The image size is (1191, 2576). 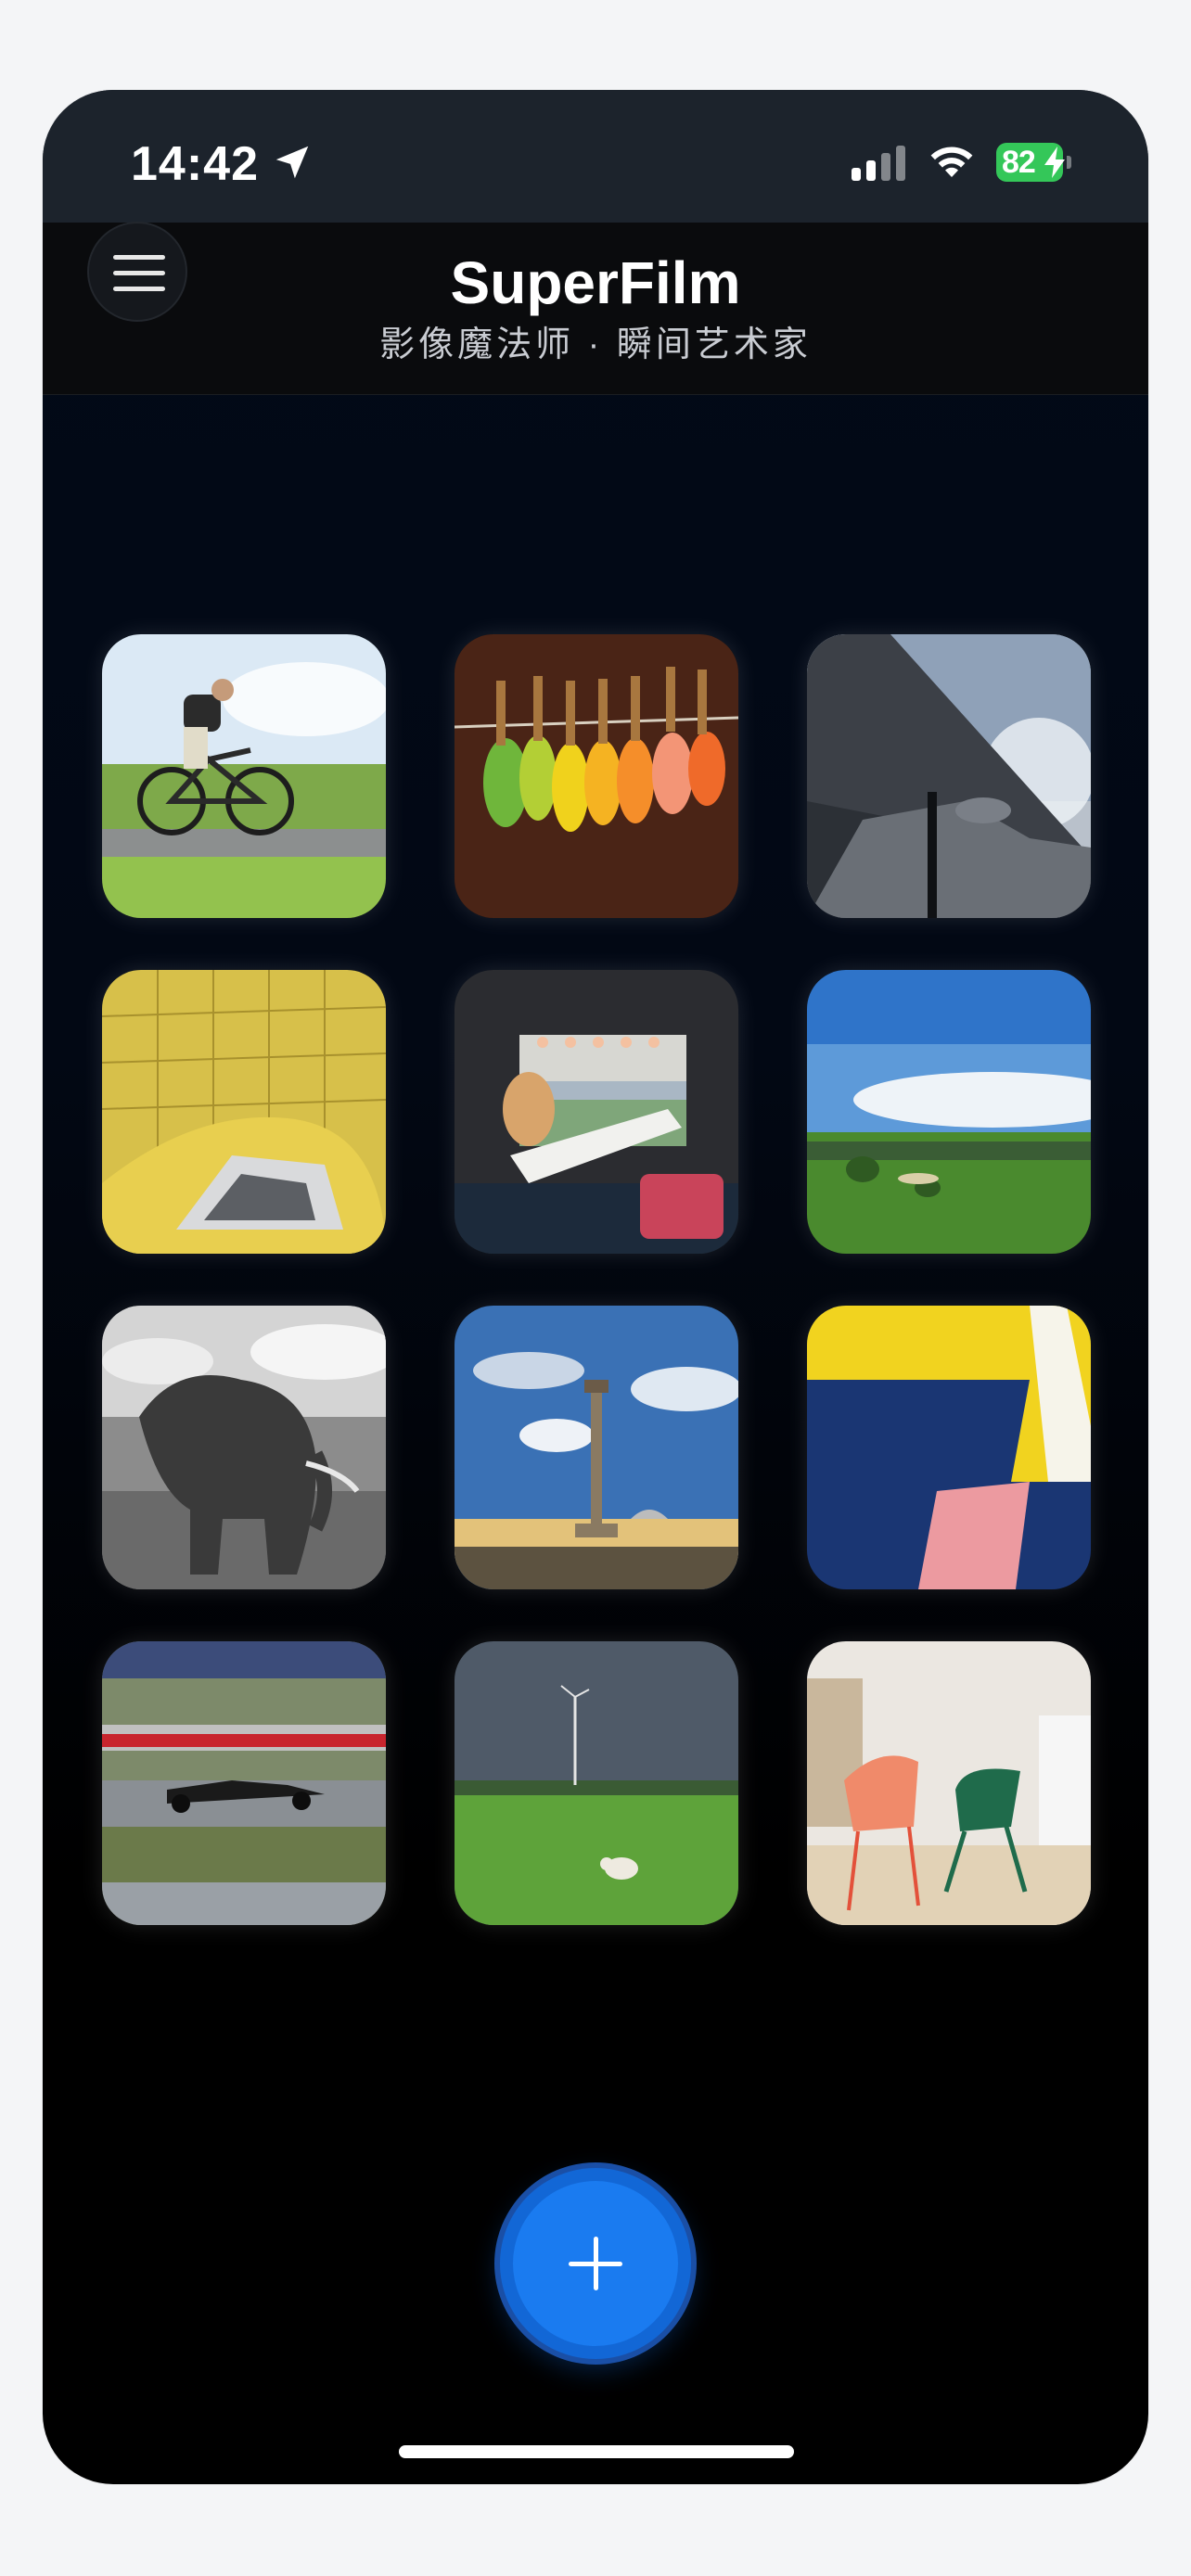 What do you see at coordinates (1033, 162) in the screenshot?
I see `battery-indicator: 82` at bounding box center [1033, 162].